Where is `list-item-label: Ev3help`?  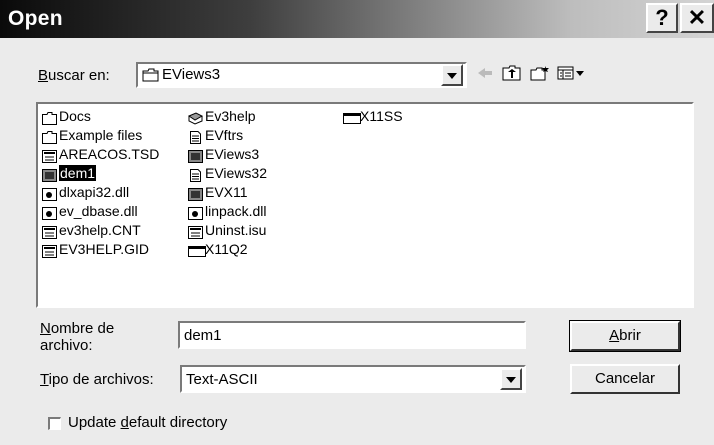 list-item-label: Ev3help is located at coordinates (230, 116).